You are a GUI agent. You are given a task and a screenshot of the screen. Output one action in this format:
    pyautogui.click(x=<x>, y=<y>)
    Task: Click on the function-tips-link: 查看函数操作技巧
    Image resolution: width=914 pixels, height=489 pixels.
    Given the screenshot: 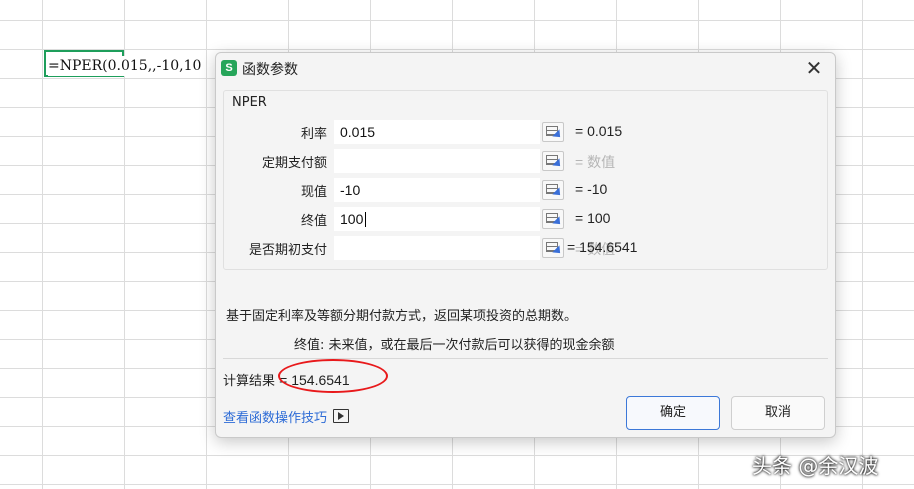 What is the action you would take?
    pyautogui.click(x=286, y=416)
    